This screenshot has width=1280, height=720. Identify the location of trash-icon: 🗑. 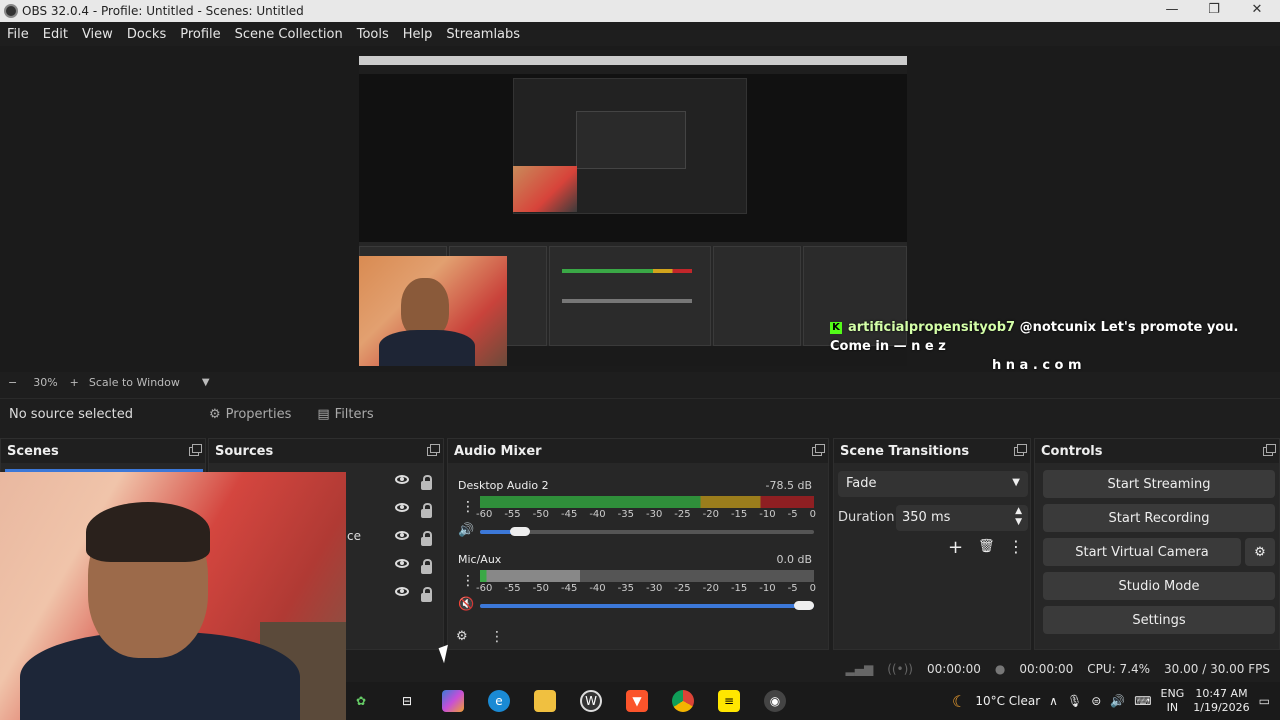
(986, 546).